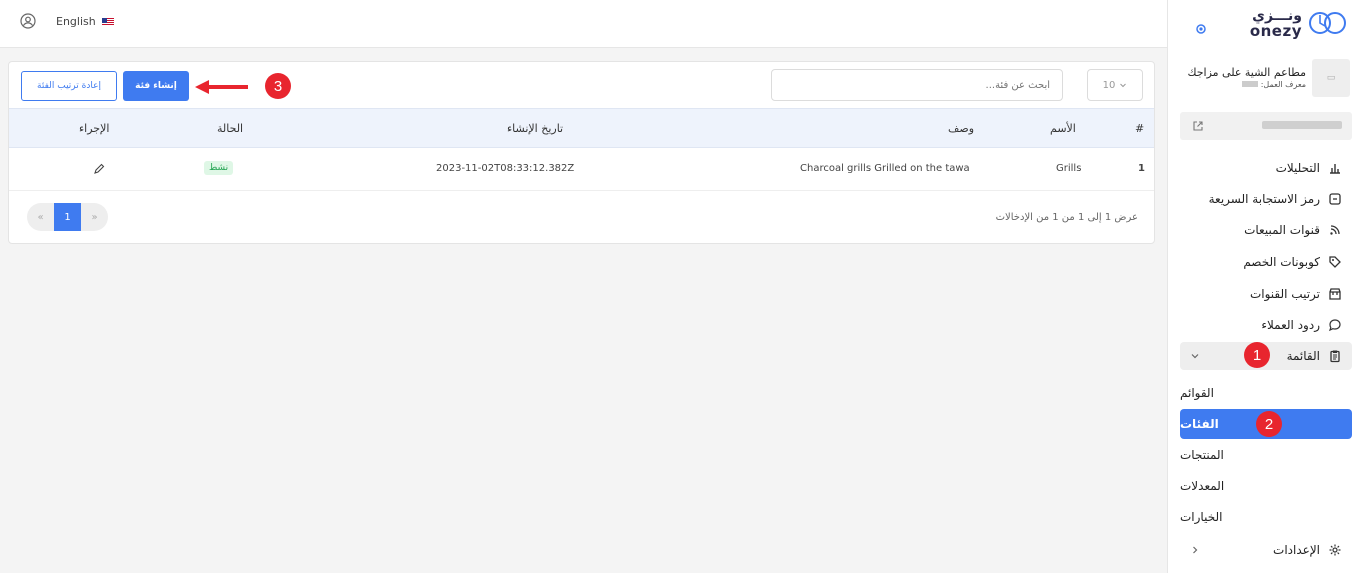  I want to click on chart-icon, so click(1335, 169).